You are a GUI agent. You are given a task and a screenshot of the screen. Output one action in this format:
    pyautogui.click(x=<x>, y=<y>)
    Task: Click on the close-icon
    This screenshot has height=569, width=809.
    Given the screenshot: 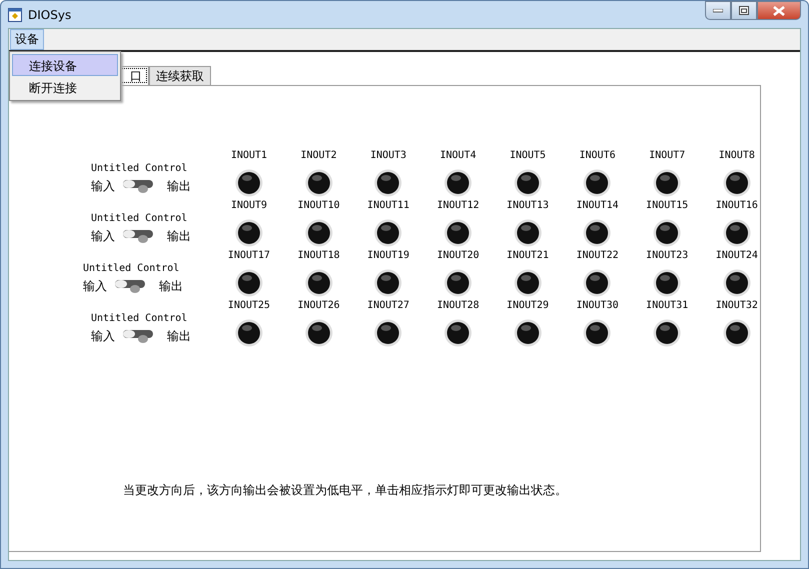 What is the action you would take?
    pyautogui.click(x=779, y=11)
    